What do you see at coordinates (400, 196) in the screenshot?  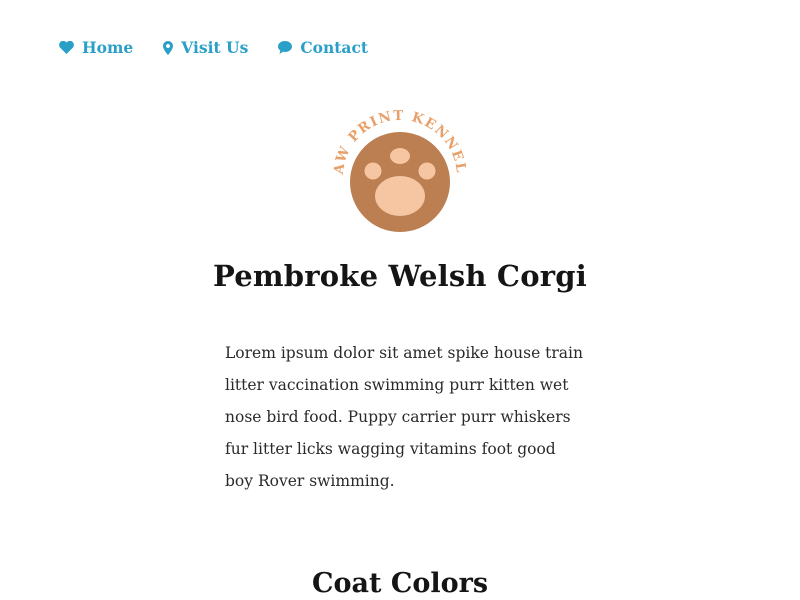 I see `paw-pad` at bounding box center [400, 196].